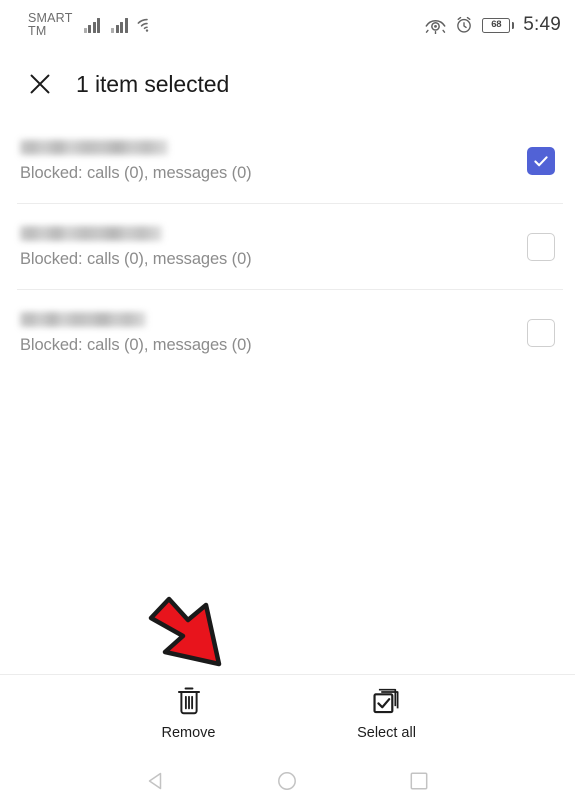 The height and width of the screenshot is (810, 575). I want to click on select-all-icon, so click(385, 701).